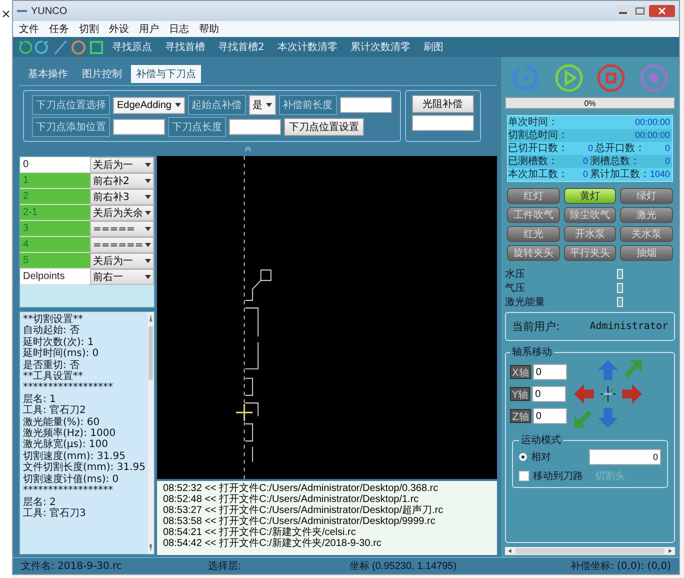 The image size is (684, 578). I want to click on control-button: 平行夹头, so click(590, 253).